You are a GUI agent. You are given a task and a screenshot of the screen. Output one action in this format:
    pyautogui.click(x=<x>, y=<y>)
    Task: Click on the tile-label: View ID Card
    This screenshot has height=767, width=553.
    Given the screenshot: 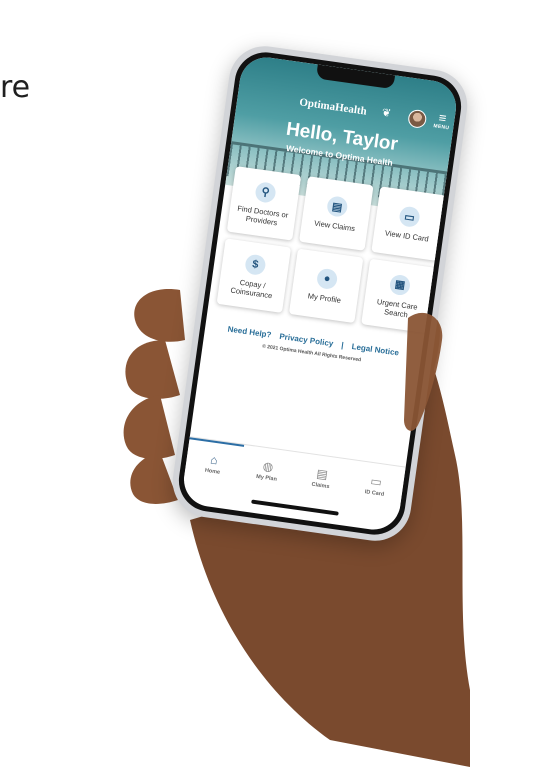 What is the action you would take?
    pyautogui.click(x=407, y=236)
    